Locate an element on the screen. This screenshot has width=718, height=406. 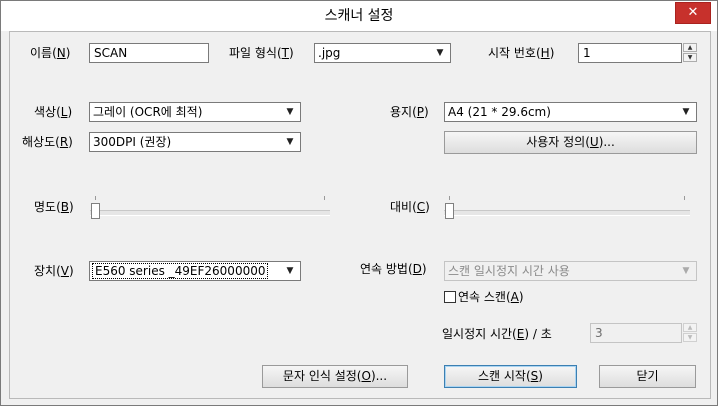
close-window-button: ✕ is located at coordinates (693, 13).